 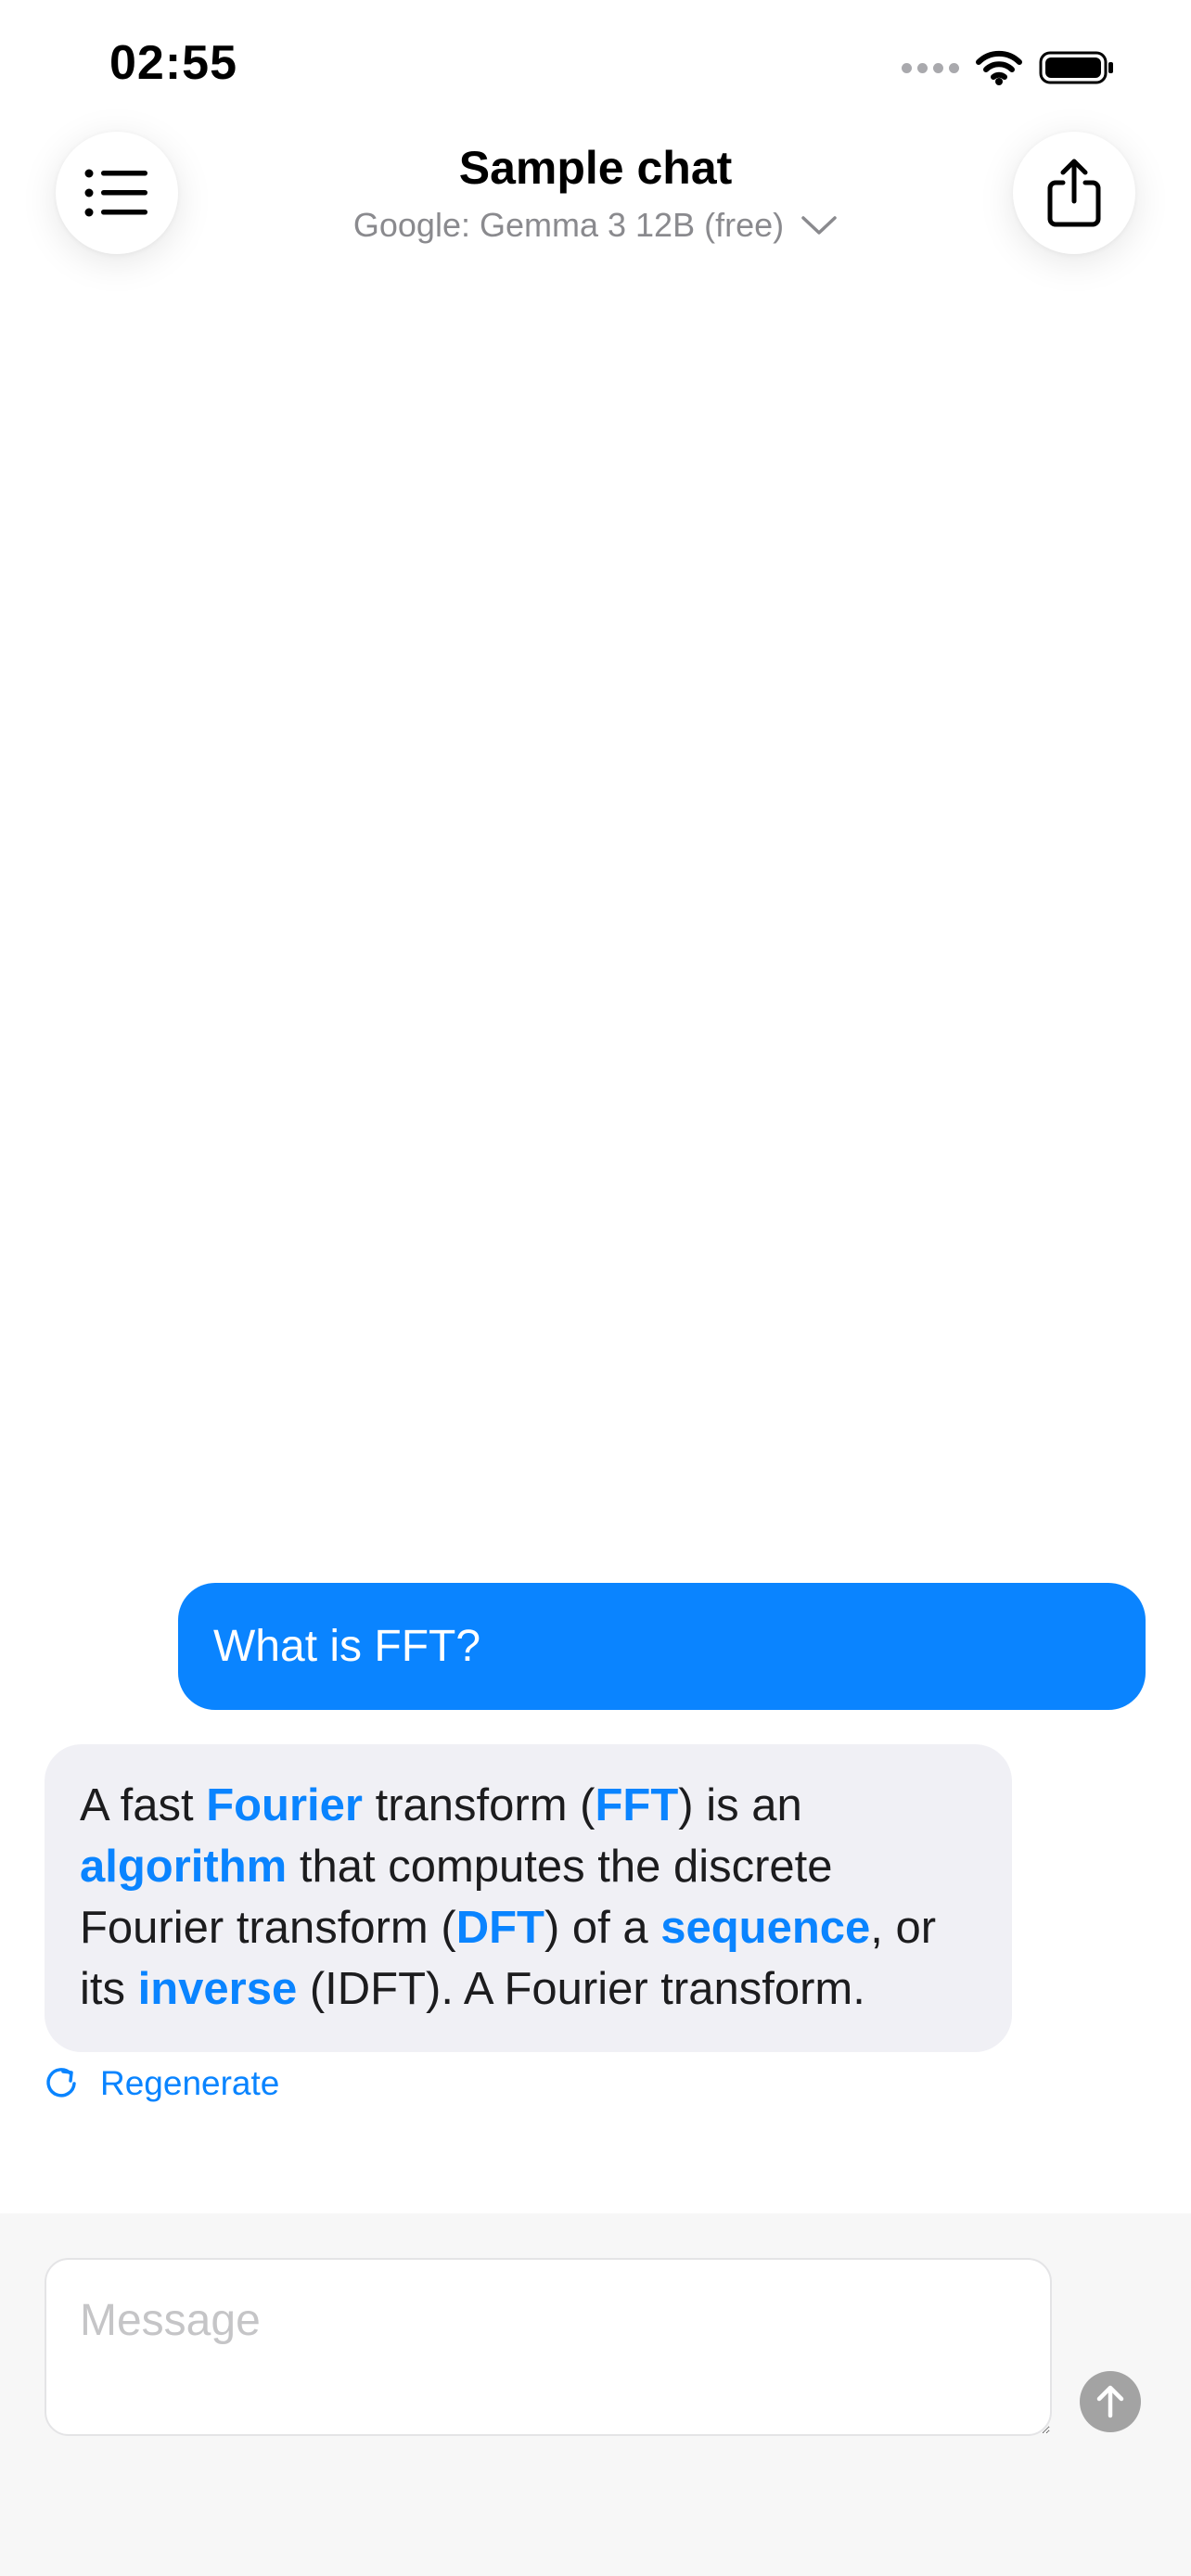 What do you see at coordinates (190, 2083) in the screenshot?
I see `regenerate-label: Regenerate` at bounding box center [190, 2083].